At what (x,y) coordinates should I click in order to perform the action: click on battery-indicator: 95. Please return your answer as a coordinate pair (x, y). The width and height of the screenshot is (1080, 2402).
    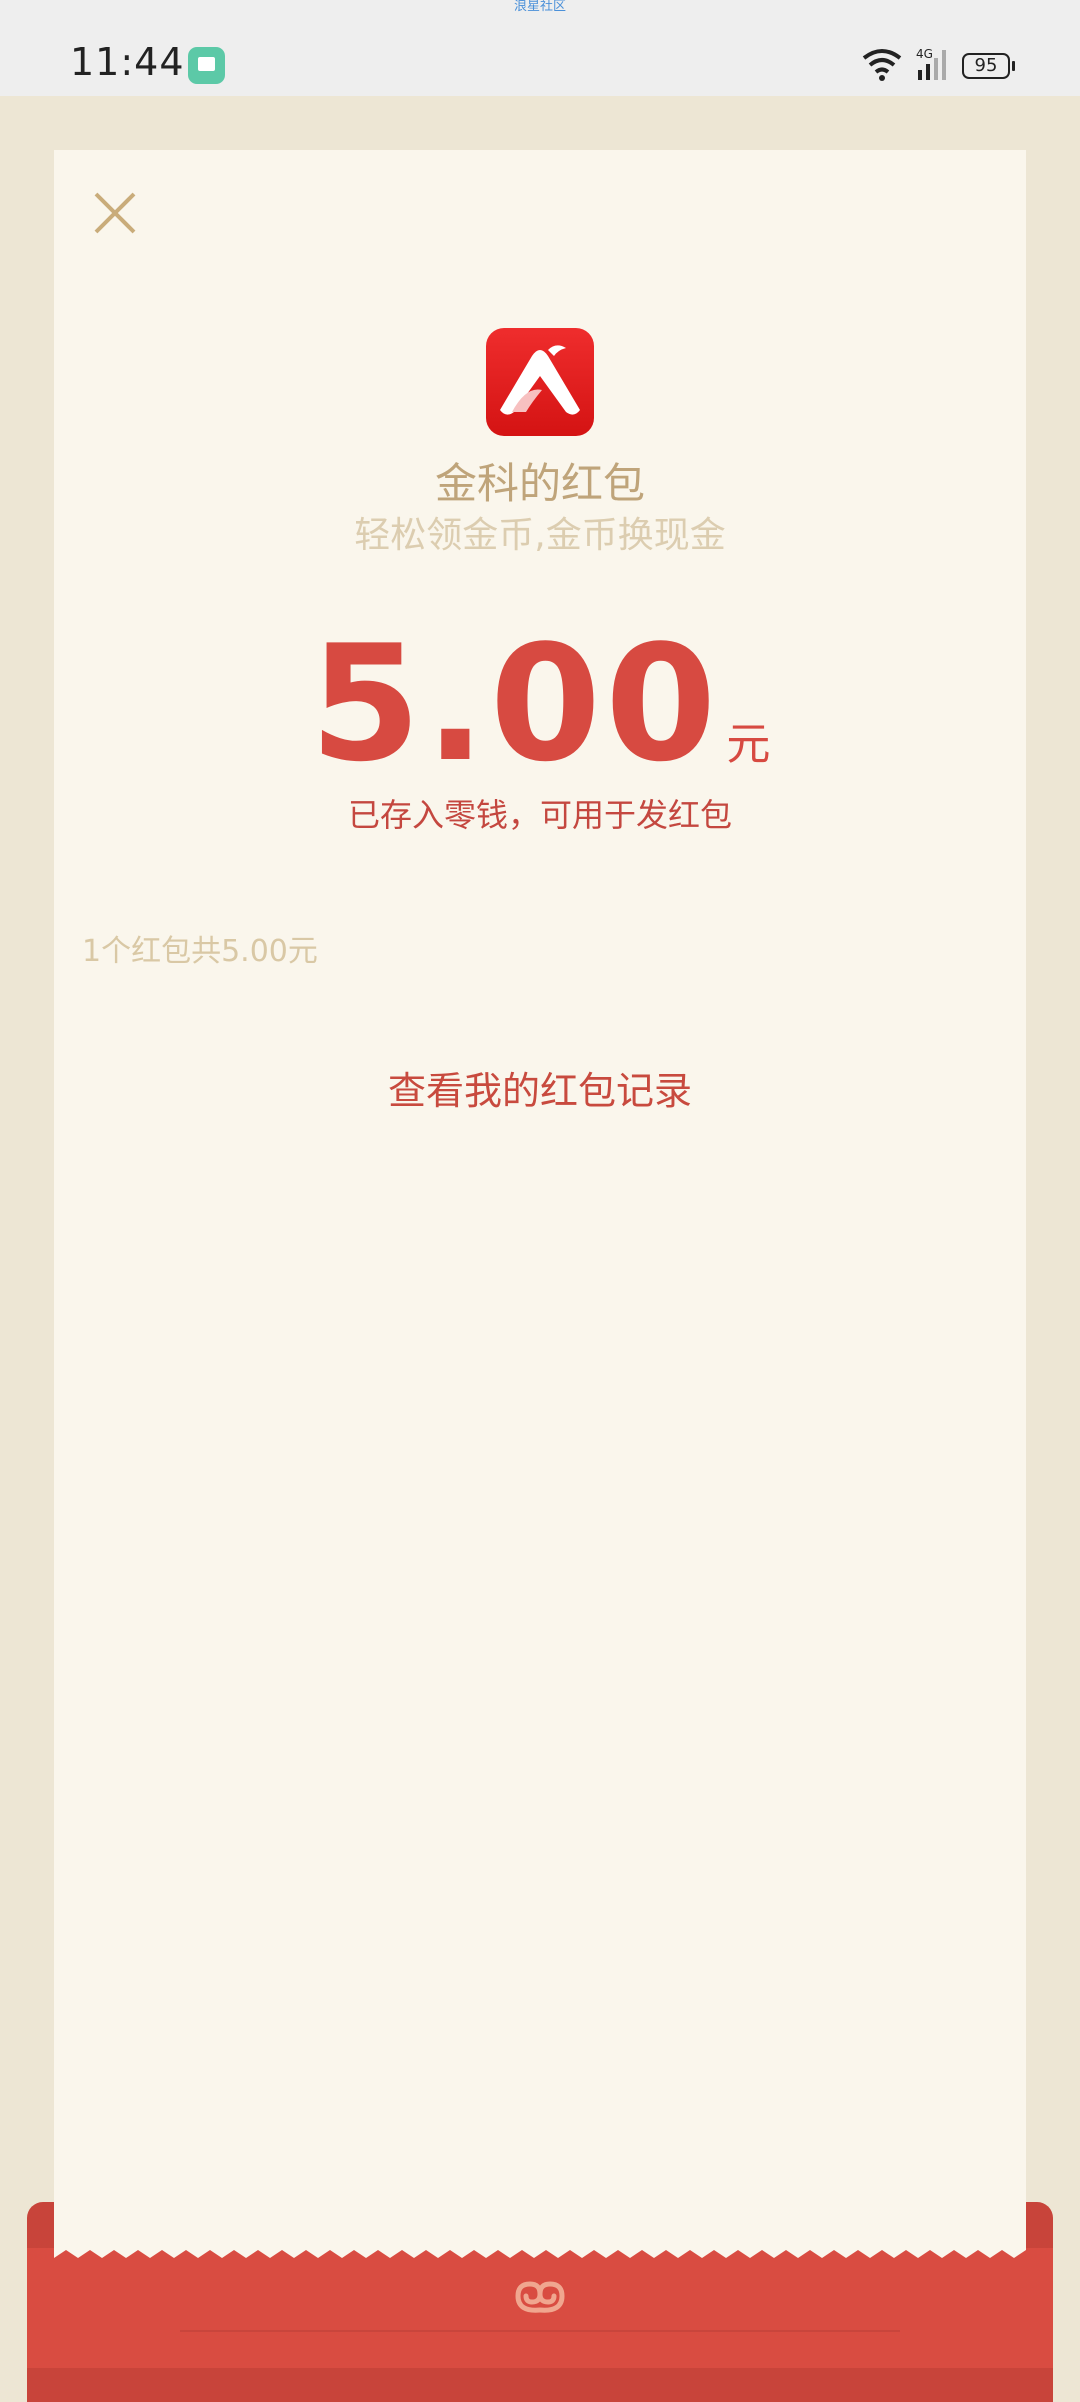
    Looking at the image, I should click on (988, 66).